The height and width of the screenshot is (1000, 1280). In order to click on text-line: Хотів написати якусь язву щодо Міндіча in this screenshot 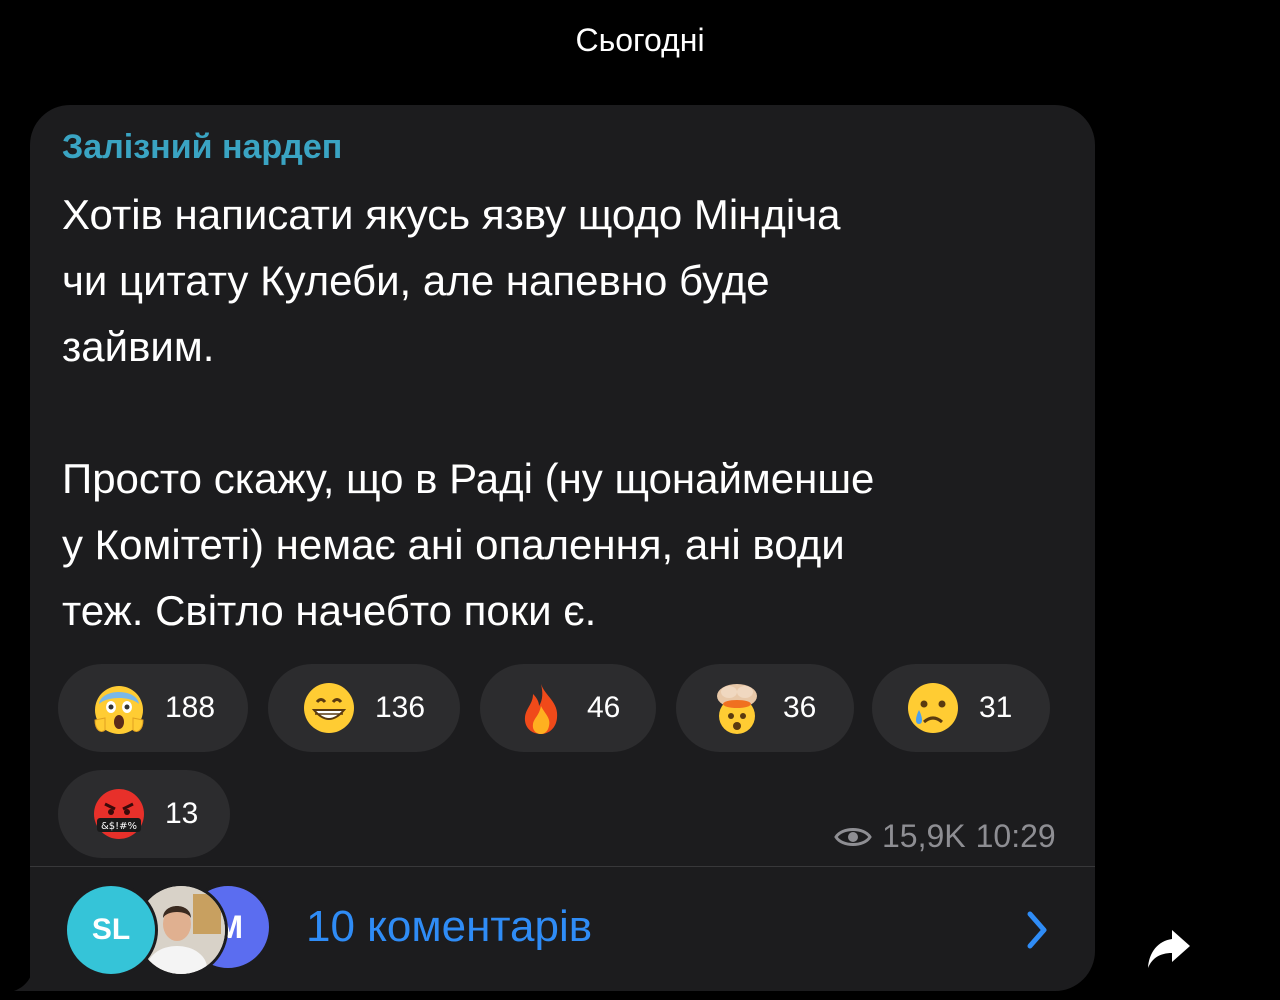, I will do `click(451, 214)`.